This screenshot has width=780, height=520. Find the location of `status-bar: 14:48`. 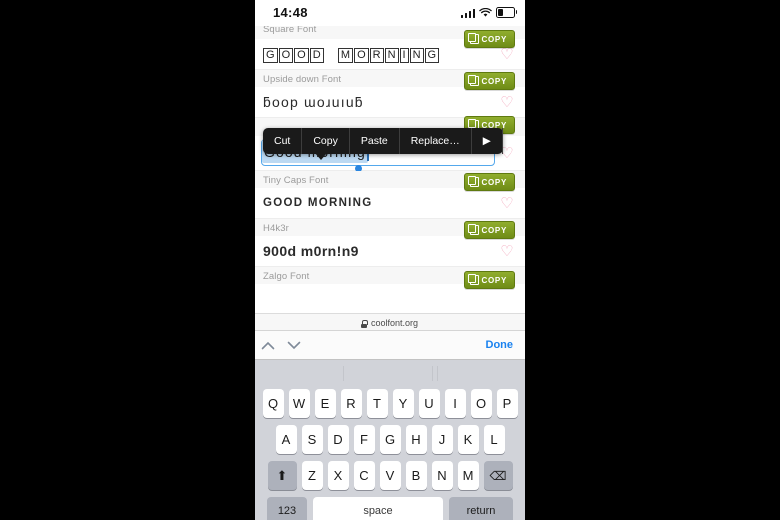

status-bar: 14:48 is located at coordinates (390, 13).